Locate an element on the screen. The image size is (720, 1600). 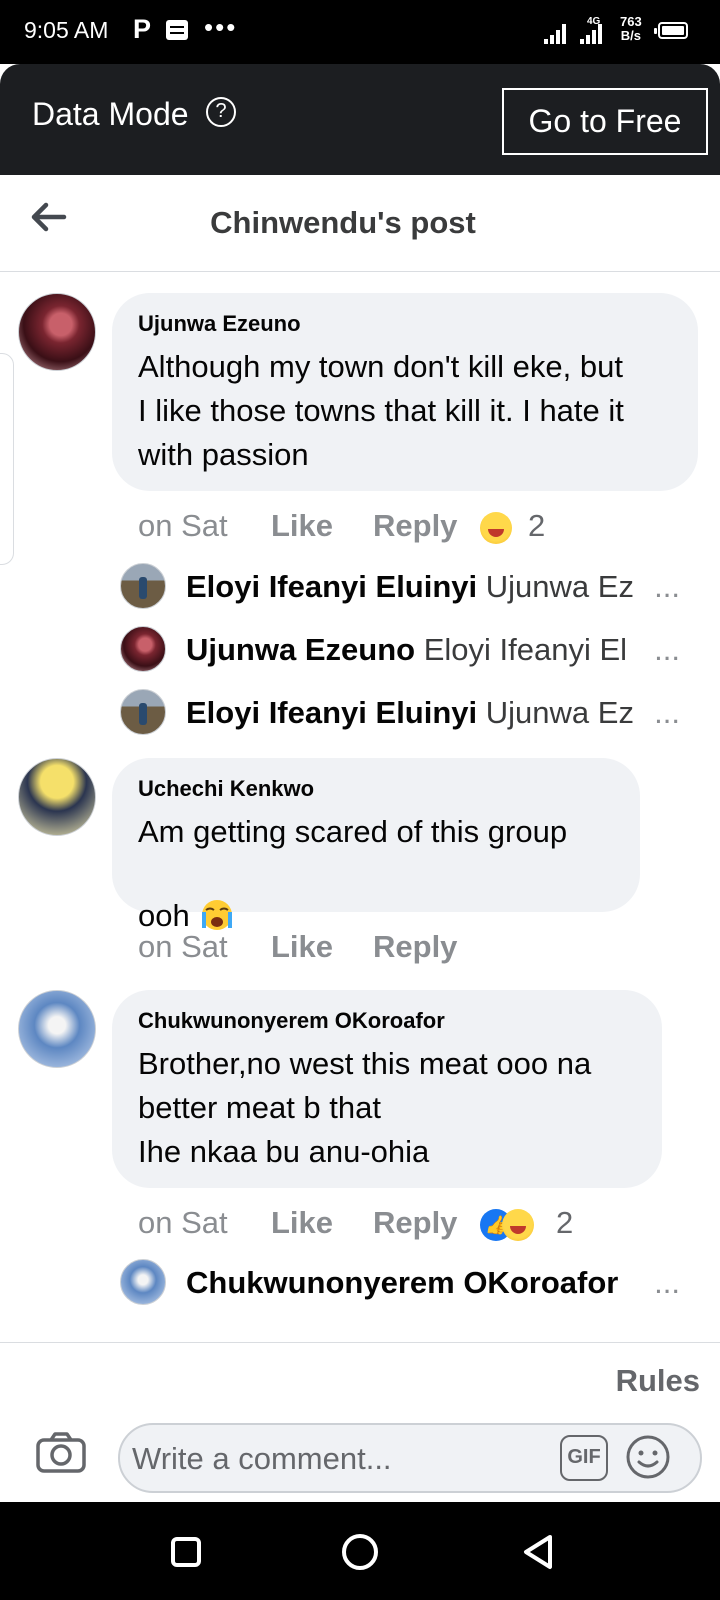
side-panel-edge is located at coordinates (7, 459).